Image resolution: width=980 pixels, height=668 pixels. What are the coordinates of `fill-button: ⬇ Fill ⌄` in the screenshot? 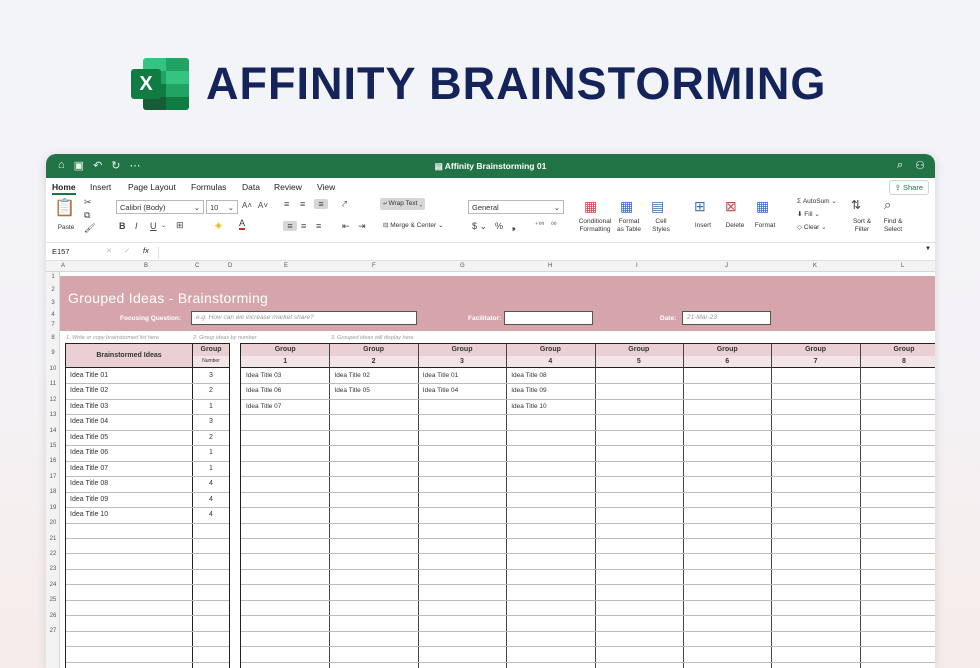 It's located at (808, 214).